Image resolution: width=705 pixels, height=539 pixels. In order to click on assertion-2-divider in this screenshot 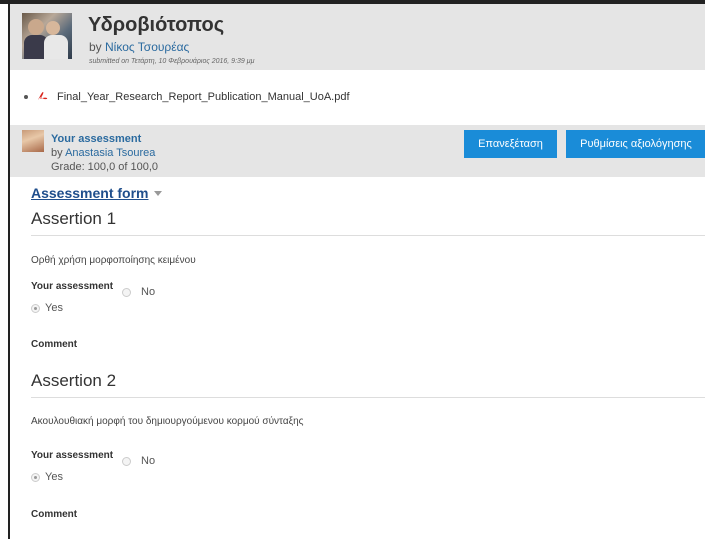, I will do `click(368, 397)`.